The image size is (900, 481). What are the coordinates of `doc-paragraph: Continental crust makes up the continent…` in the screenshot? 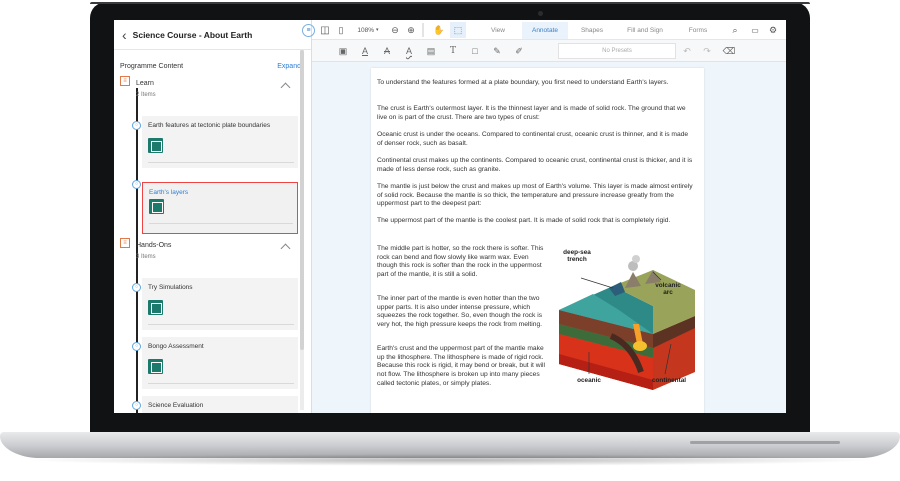 It's located at (535, 165).